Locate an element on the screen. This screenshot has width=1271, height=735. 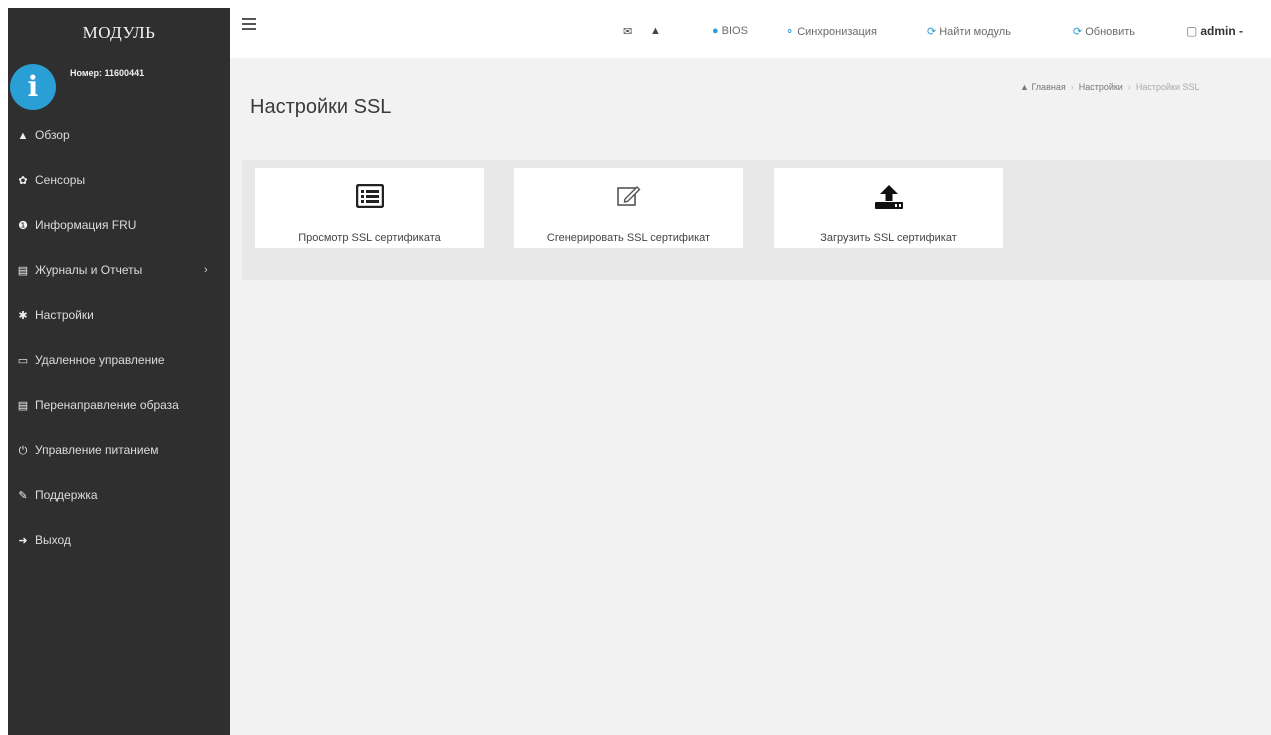
hdd-icon: ▤ is located at coordinates (23, 406).